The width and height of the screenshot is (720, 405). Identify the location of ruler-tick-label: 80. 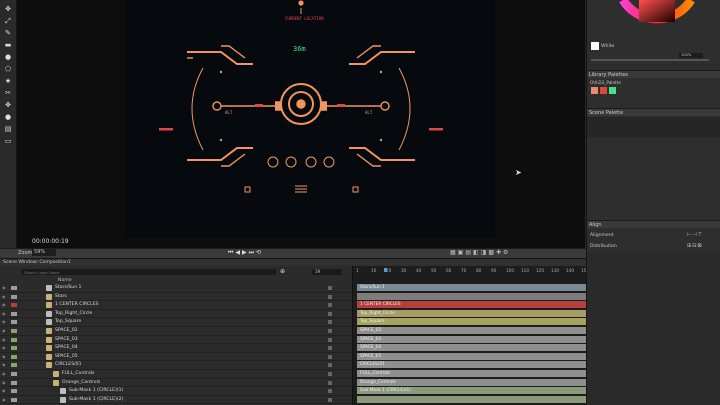
(479, 270).